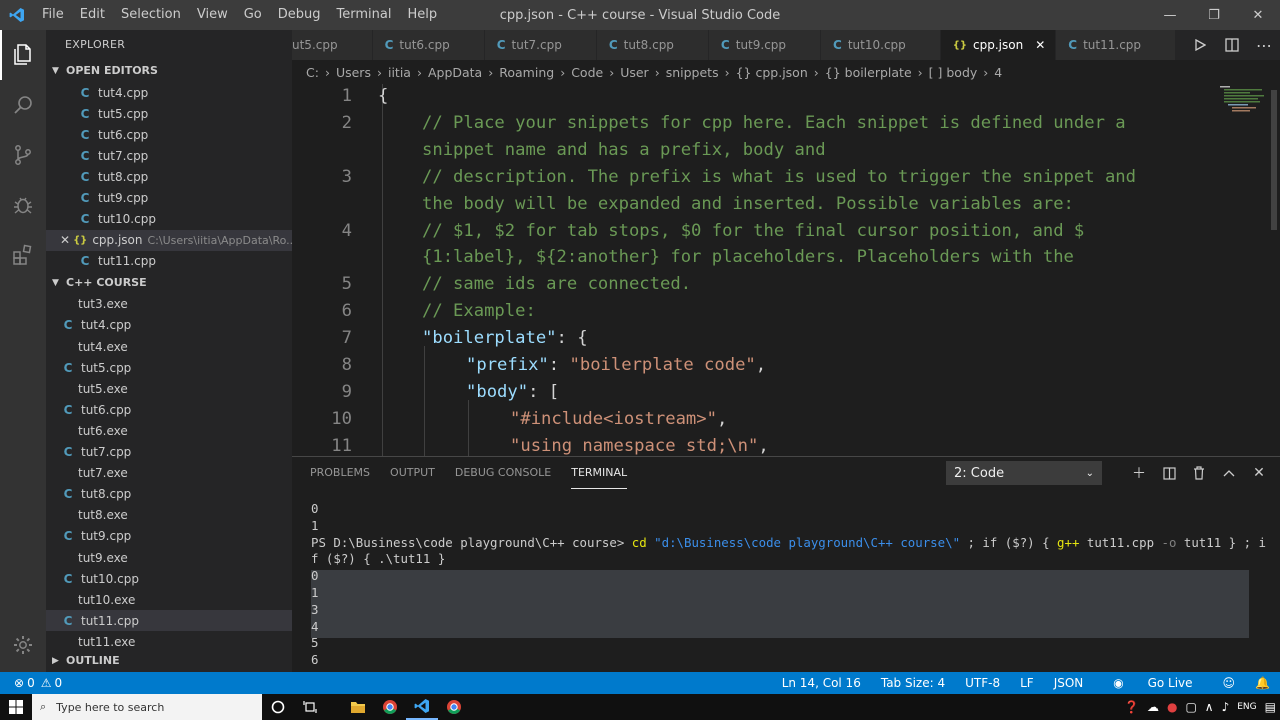 Image resolution: width=1280 pixels, height=720 pixels. Describe the element at coordinates (169, 325) in the screenshot. I see `file-tree-item: Ctut4.cpp` at that location.